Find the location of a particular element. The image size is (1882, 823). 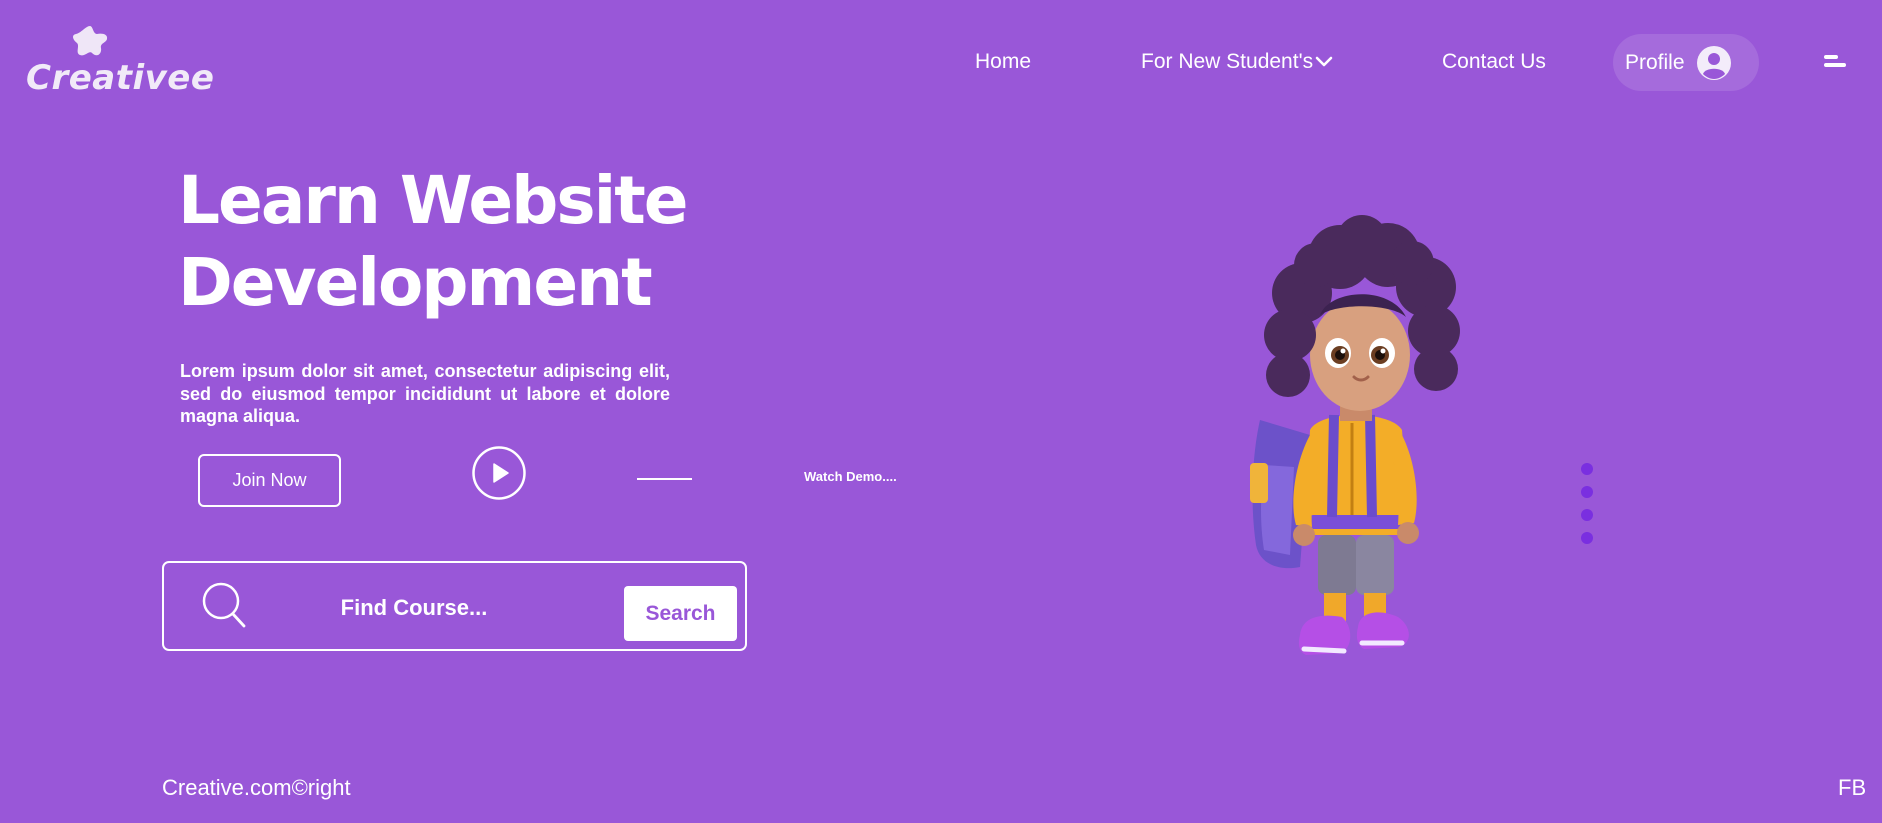

nav-new-students-dropdown: For New Student's is located at coordinates (1237, 62).